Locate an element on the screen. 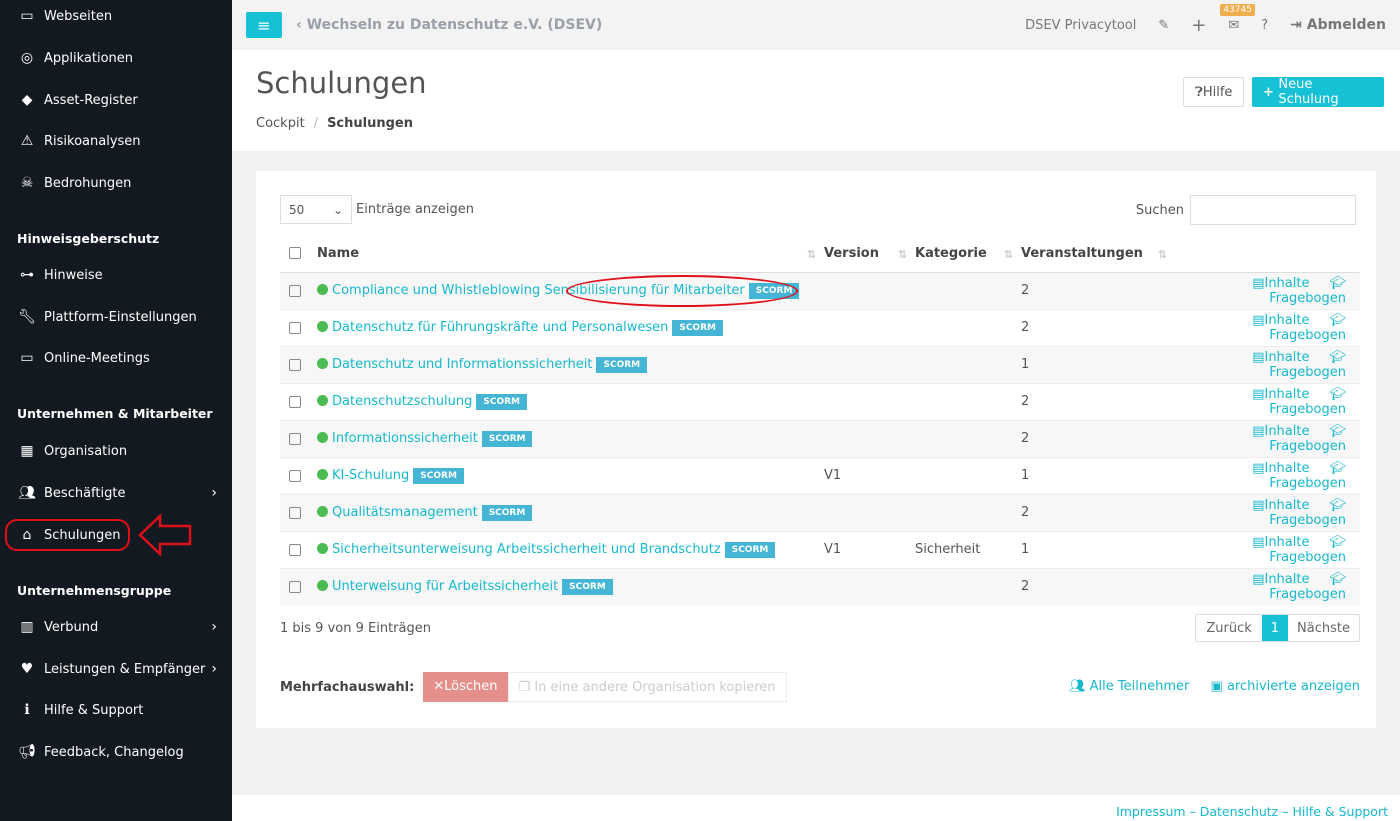  sidebar-item-hilfe: ℹ Hilfe & Support is located at coordinates (117, 710).